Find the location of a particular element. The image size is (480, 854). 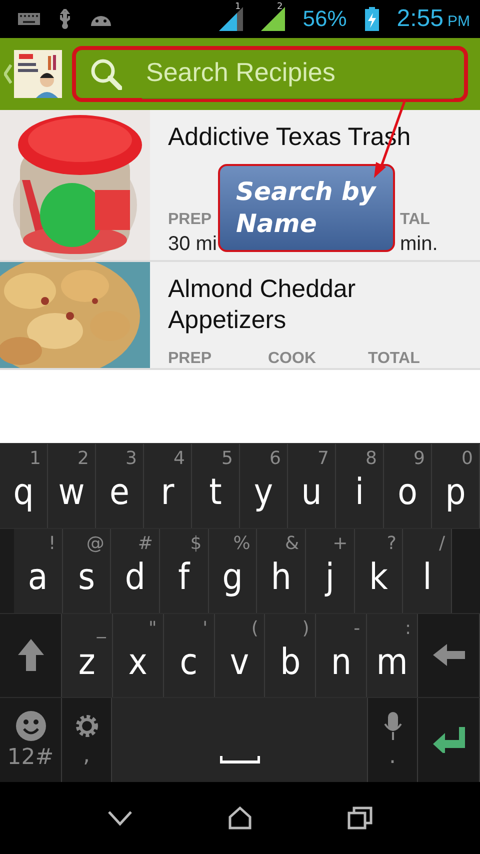

keyboard-key: d # is located at coordinates (135, 570).